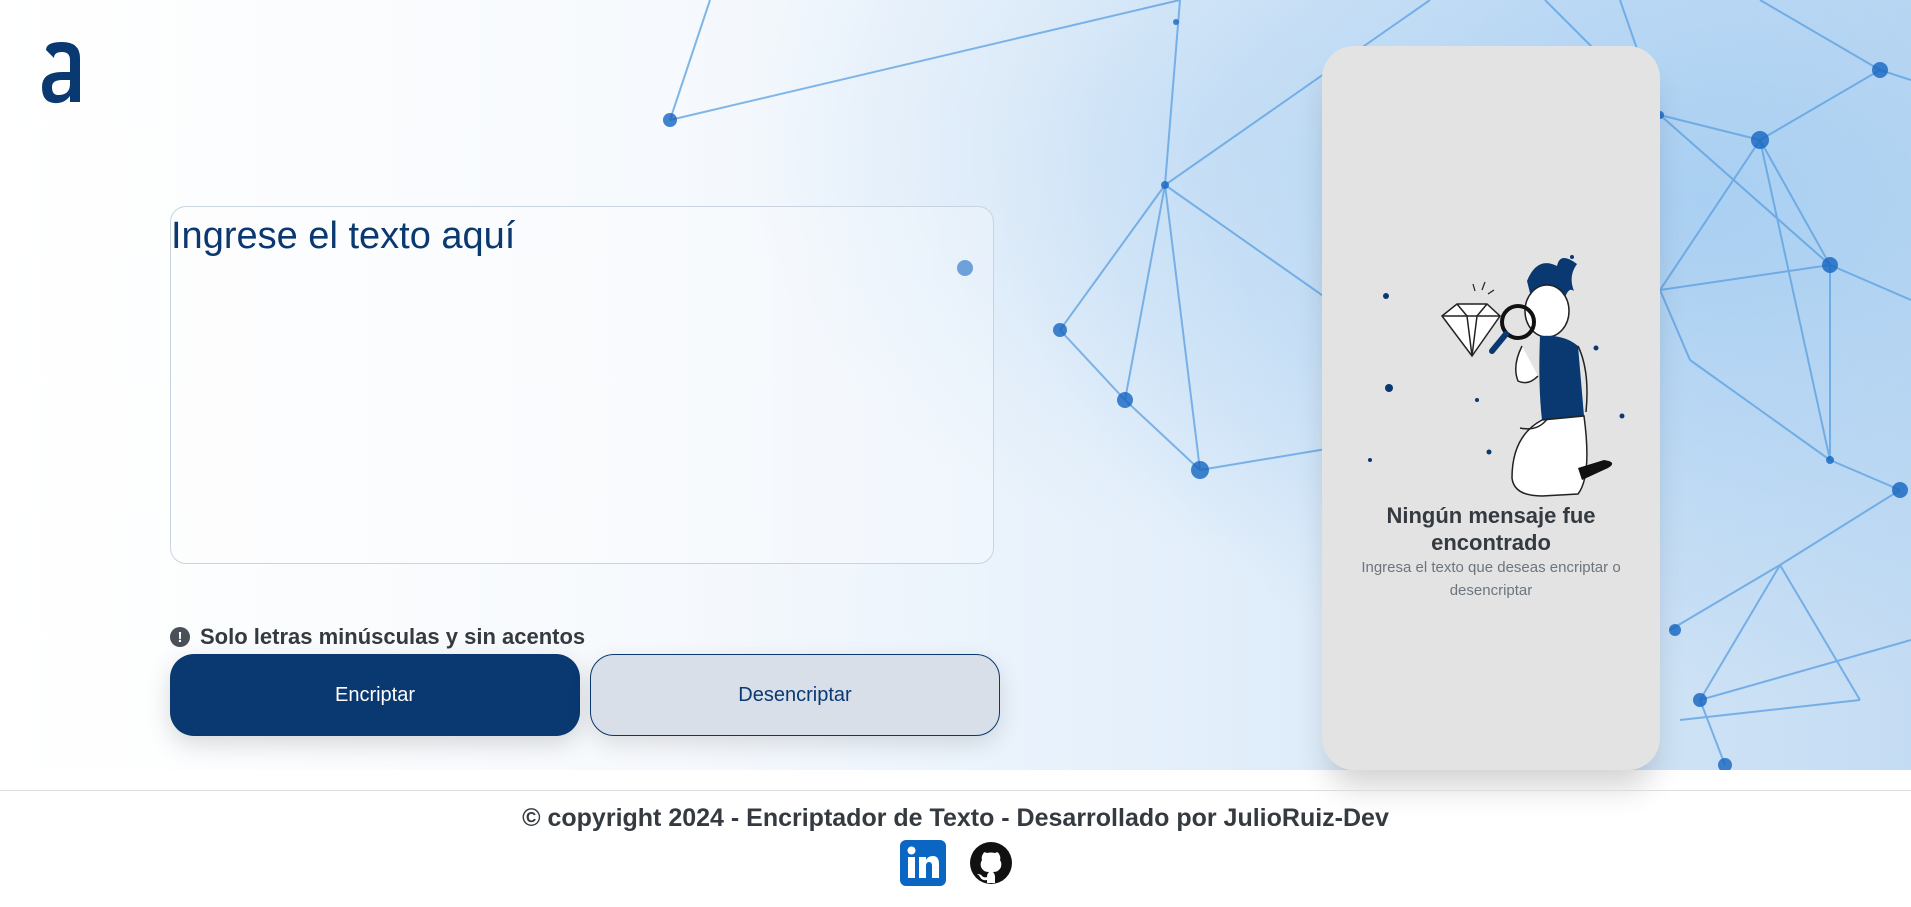  What do you see at coordinates (1491, 529) in the screenshot?
I see `empty-state-title: Ningún mensaje fue encontrado` at bounding box center [1491, 529].